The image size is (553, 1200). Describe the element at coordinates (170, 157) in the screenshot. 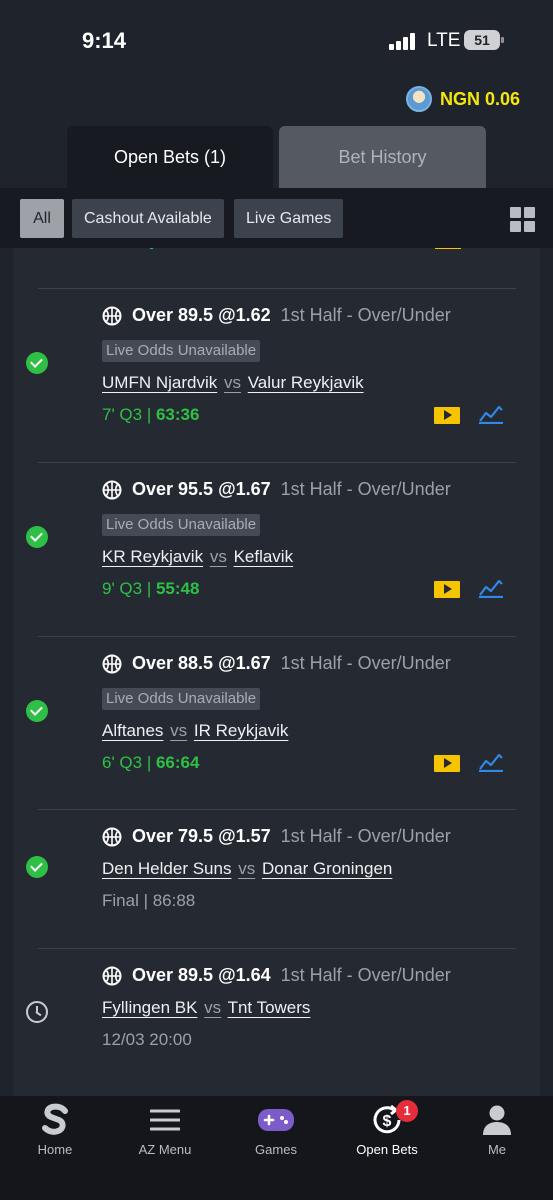

I see `tab-open-bets: Open Bets (1)` at that location.